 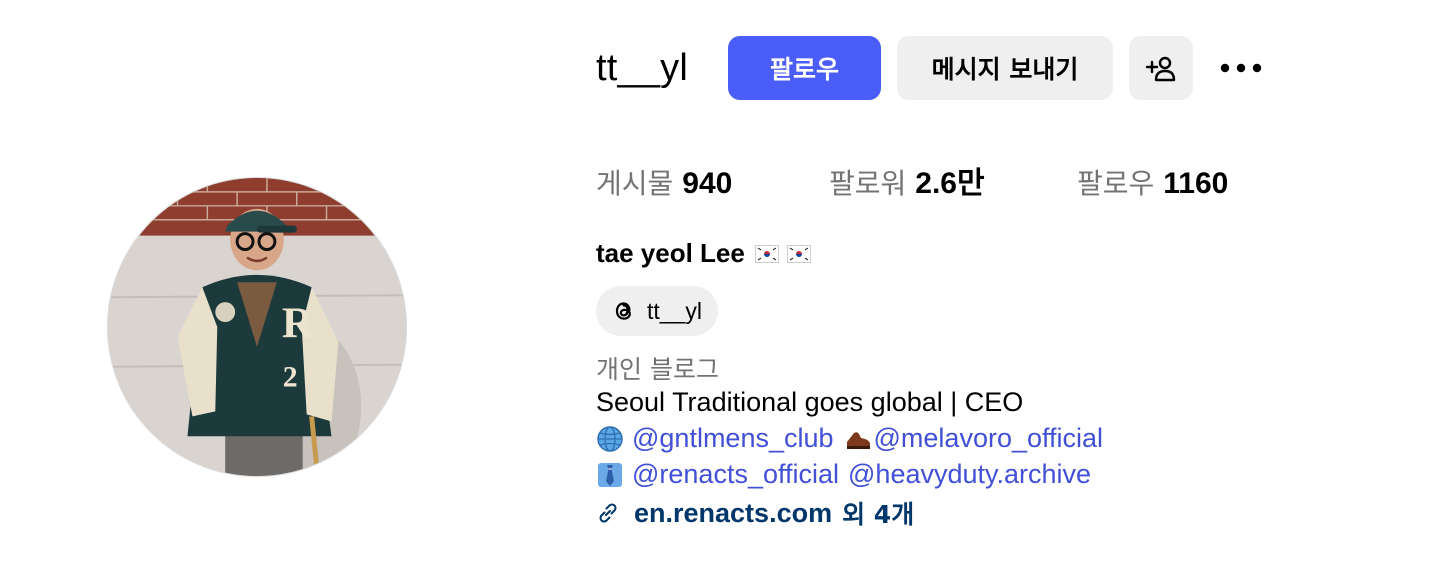 I want to click on followers-count: 팔로워 2.6만, so click(x=953, y=180).